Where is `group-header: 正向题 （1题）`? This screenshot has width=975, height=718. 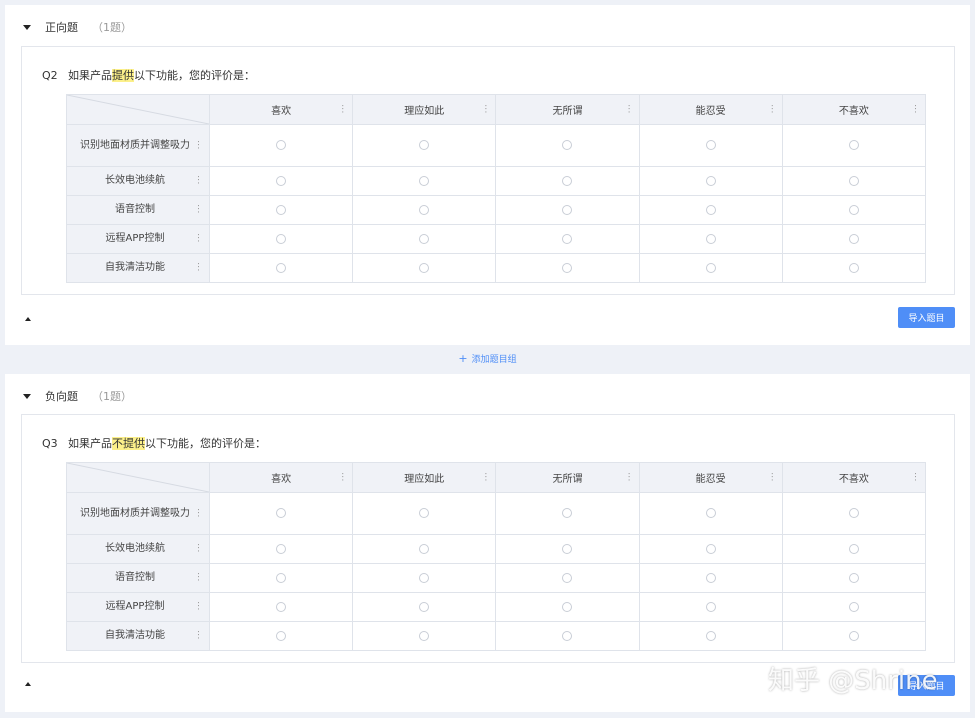 group-header: 正向题 （1题） is located at coordinates (77, 27).